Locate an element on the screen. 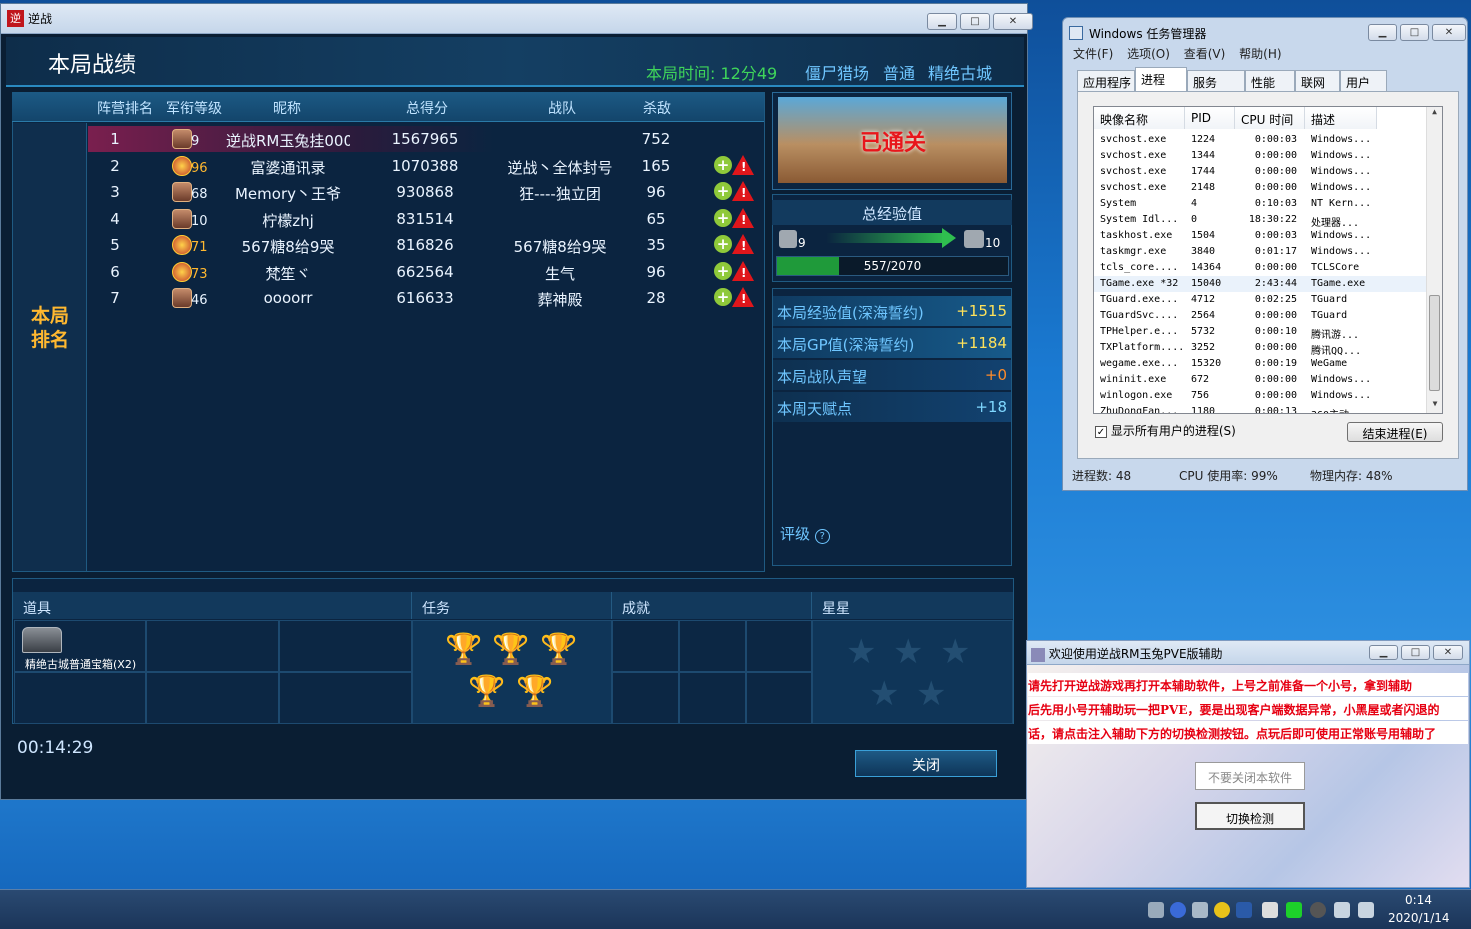 The image size is (1471, 929). header-pid: PID is located at coordinates (1210, 118).